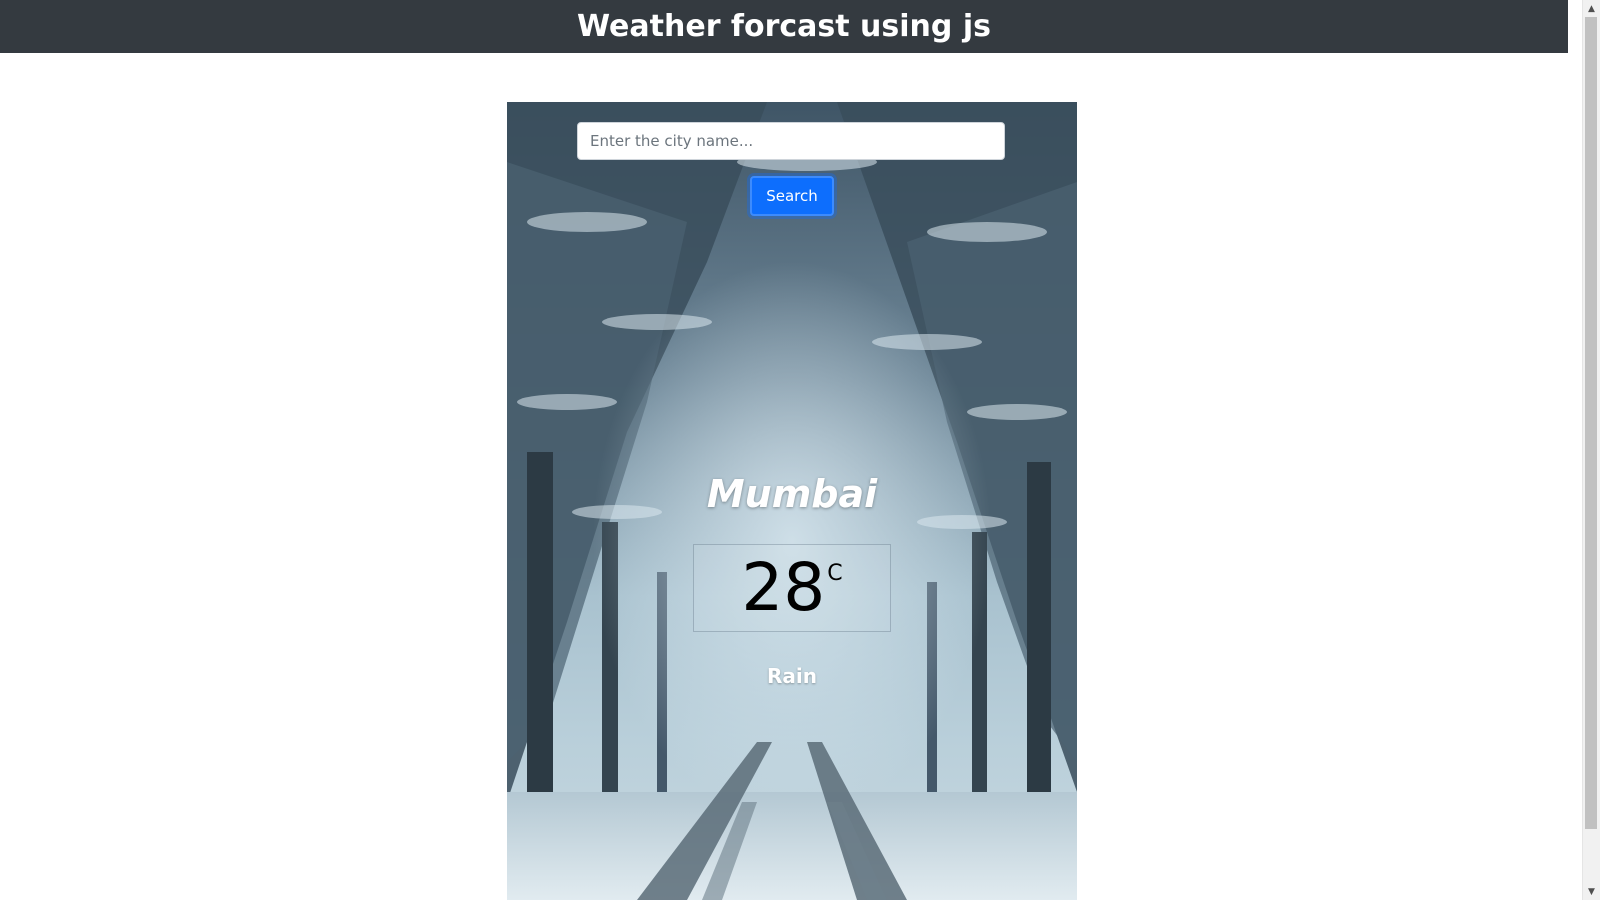 This screenshot has width=1600, height=900. Describe the element at coordinates (1591, 423) in the screenshot. I see `scrollbar-thumb` at that location.